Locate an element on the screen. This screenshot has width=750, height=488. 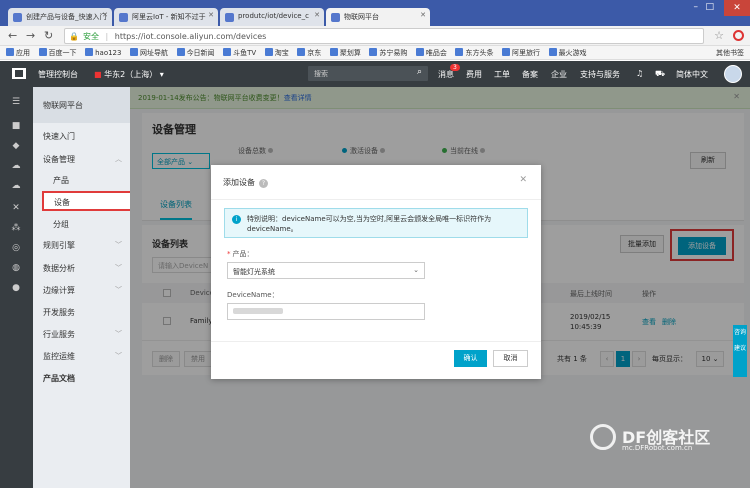
window-close-icon: ✕ is located at coordinates (737, 8).